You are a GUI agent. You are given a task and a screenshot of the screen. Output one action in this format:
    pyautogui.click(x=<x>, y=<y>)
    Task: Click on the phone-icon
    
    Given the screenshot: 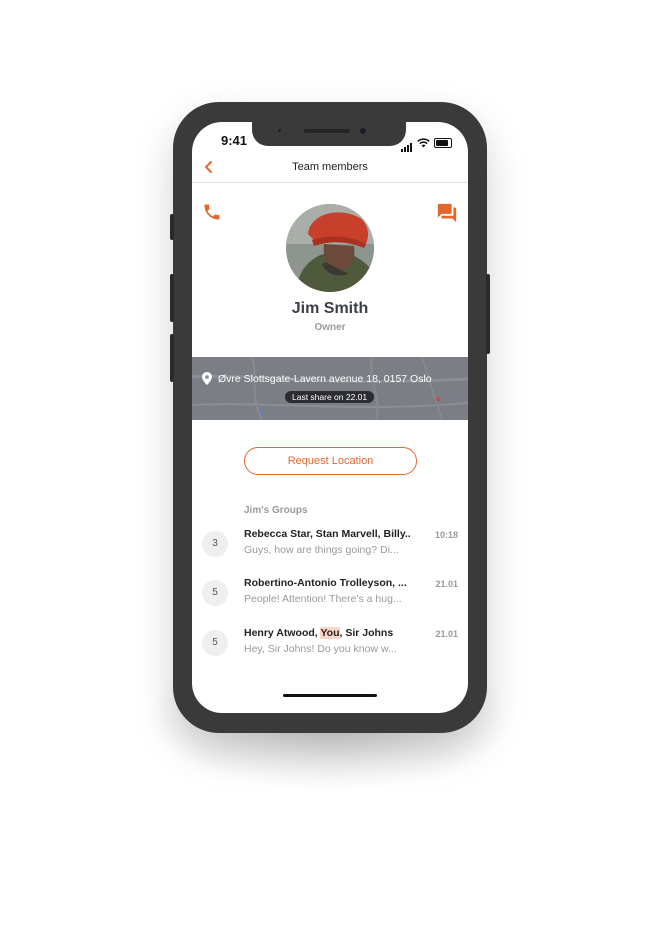 What is the action you would take?
    pyautogui.click(x=212, y=212)
    